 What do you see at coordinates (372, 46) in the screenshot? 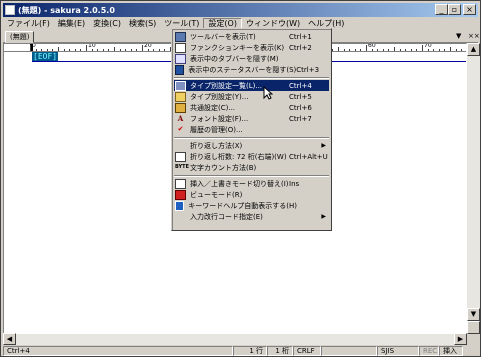
I see `ruler-label: 60` at bounding box center [372, 46].